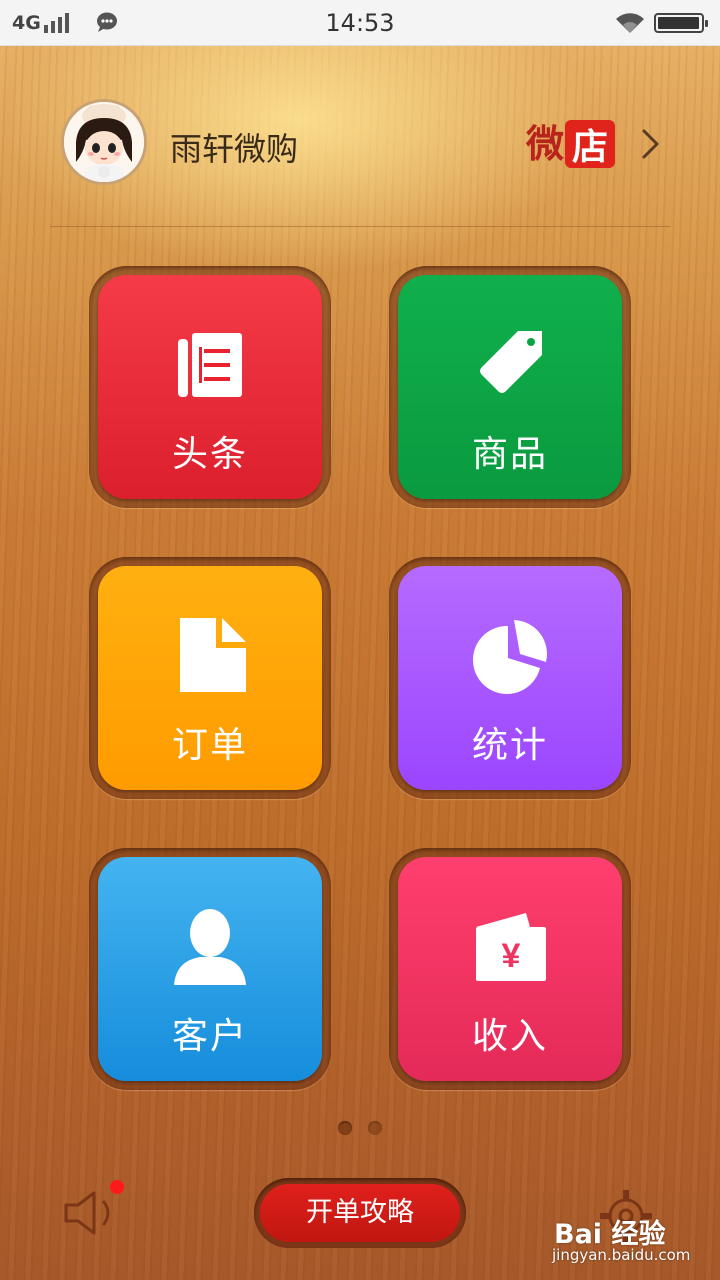  I want to click on speaker-icon, so click(93, 1213).